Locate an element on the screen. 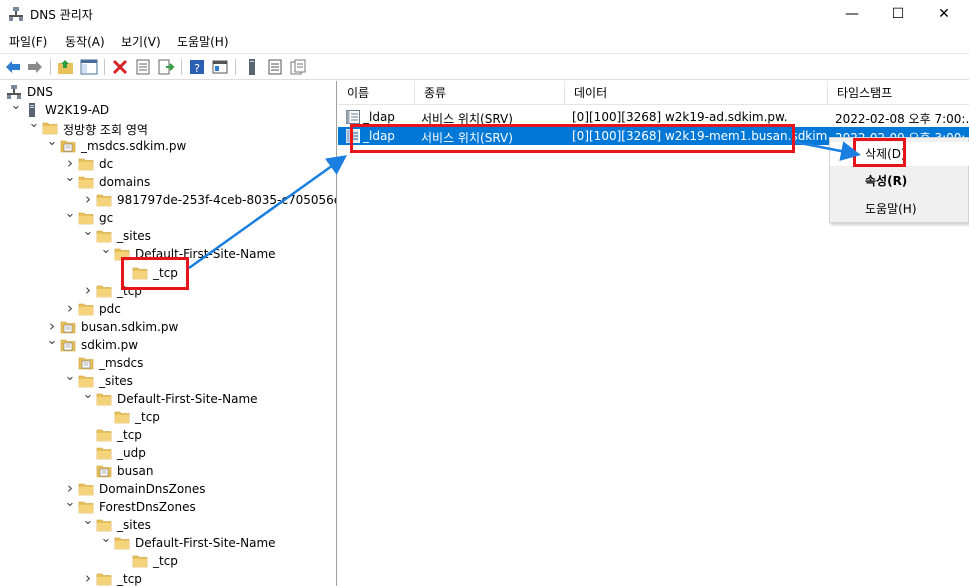 The image size is (969, 586). back-arrow-icon is located at coordinates (13, 67).